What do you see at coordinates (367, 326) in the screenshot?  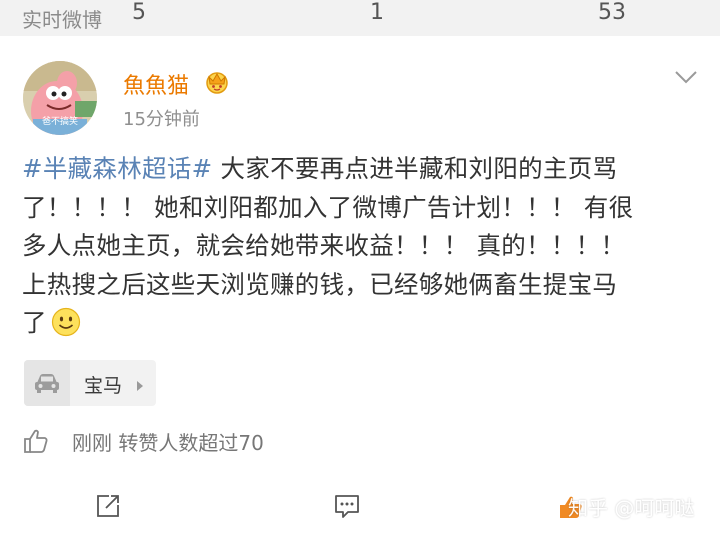 I see `post-line: 了` at bounding box center [367, 326].